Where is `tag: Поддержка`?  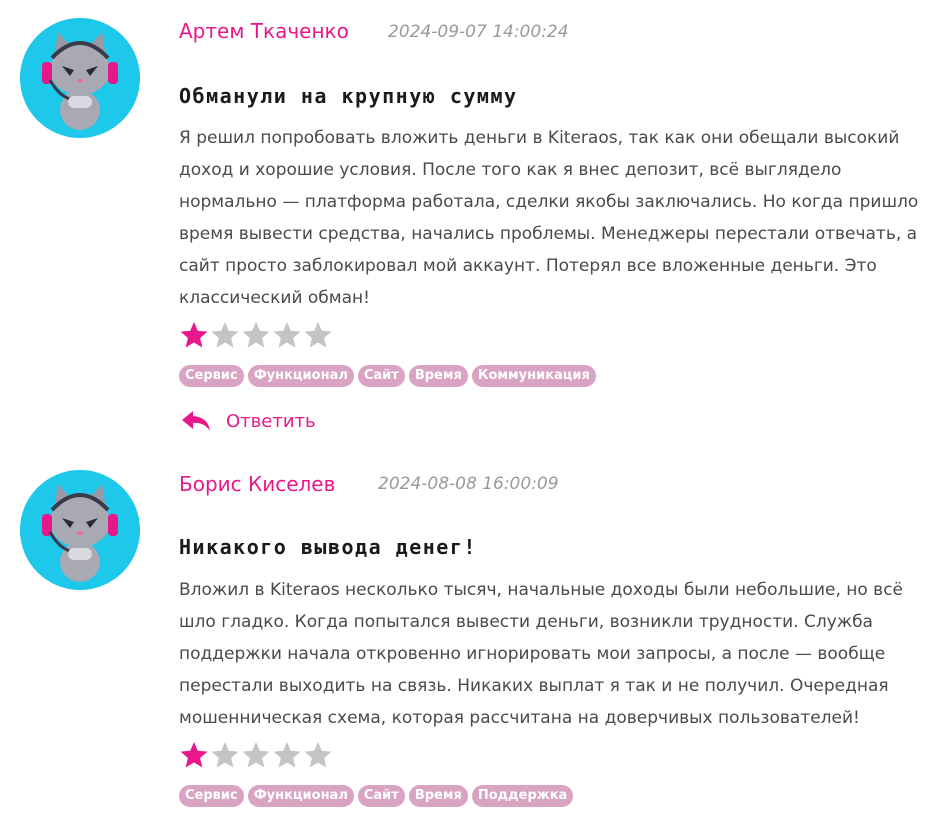 tag: Поддержка is located at coordinates (522, 796).